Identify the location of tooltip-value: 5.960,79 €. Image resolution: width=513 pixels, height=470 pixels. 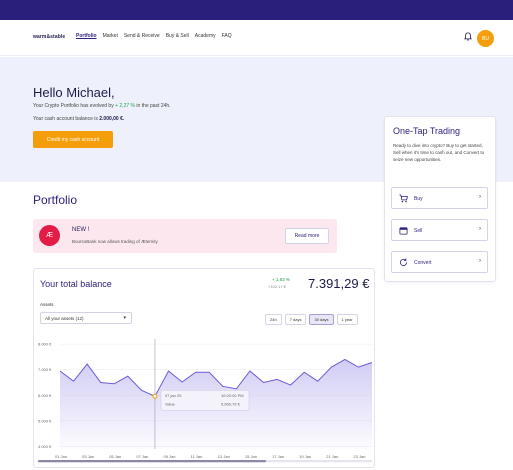
(231, 403).